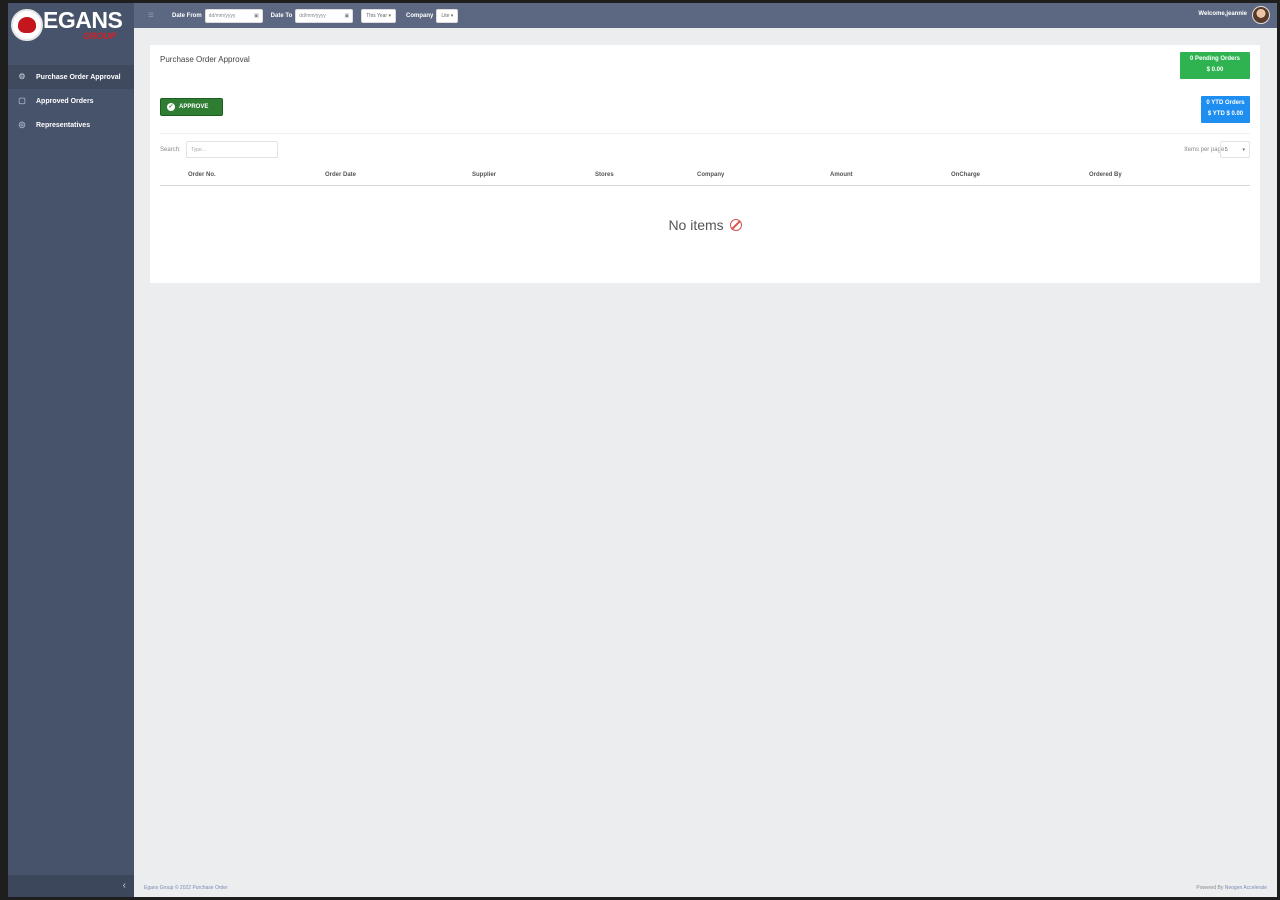 This screenshot has height=900, width=1280. I want to click on sidebar-item-label: Approved Orders, so click(65, 101).